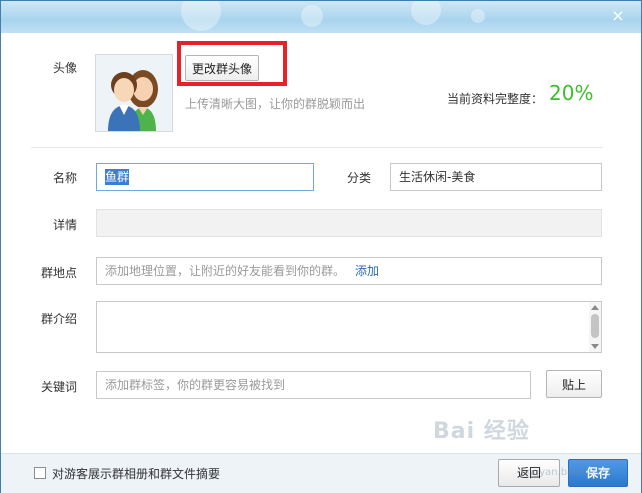 This screenshot has width=642, height=493. What do you see at coordinates (65, 178) in the screenshot?
I see `name-label: 名称` at bounding box center [65, 178].